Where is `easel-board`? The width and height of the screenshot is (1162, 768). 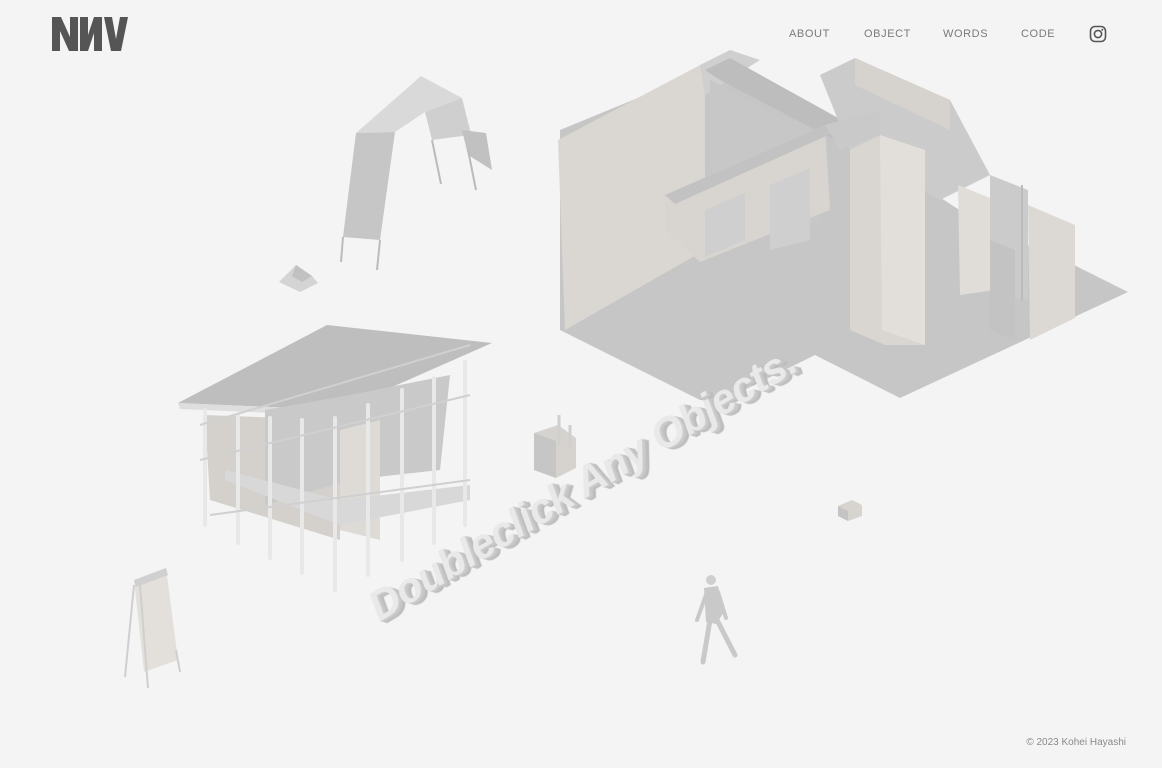 easel-board is located at coordinates (152, 628).